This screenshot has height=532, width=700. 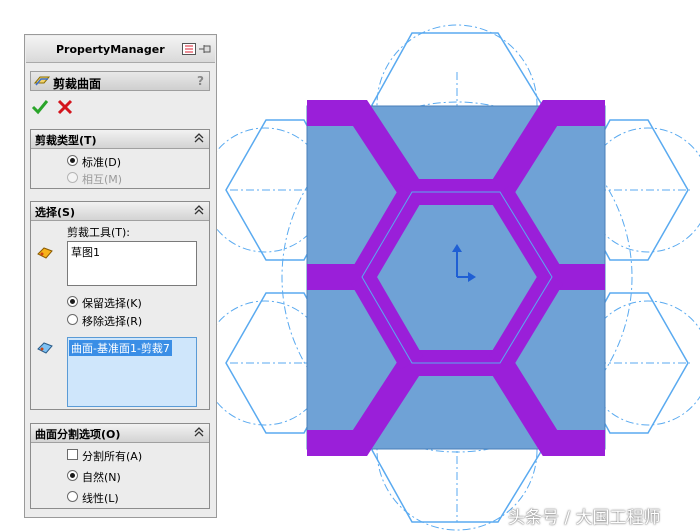 What do you see at coordinates (72, 454) in the screenshot?
I see `checkbox` at bounding box center [72, 454].